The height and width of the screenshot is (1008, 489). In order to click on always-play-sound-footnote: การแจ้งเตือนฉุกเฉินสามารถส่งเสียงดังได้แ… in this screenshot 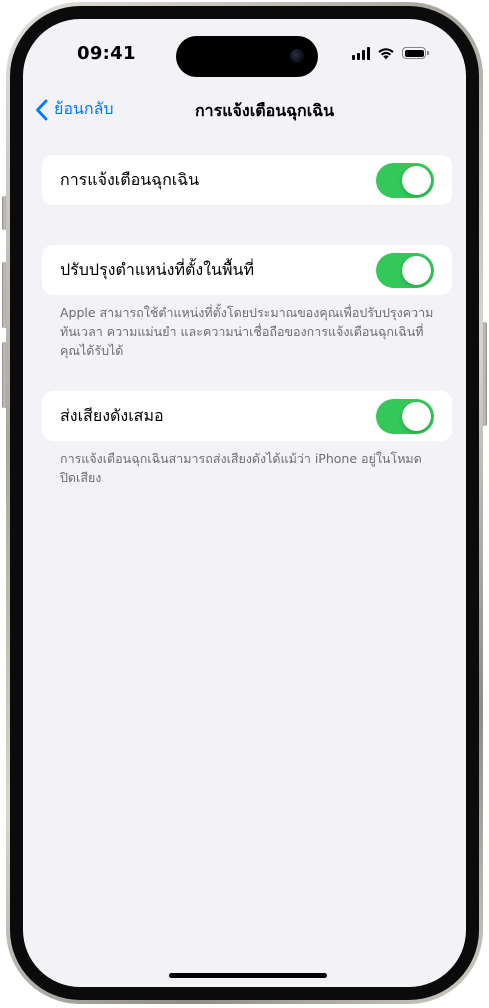, I will do `click(241, 468)`.